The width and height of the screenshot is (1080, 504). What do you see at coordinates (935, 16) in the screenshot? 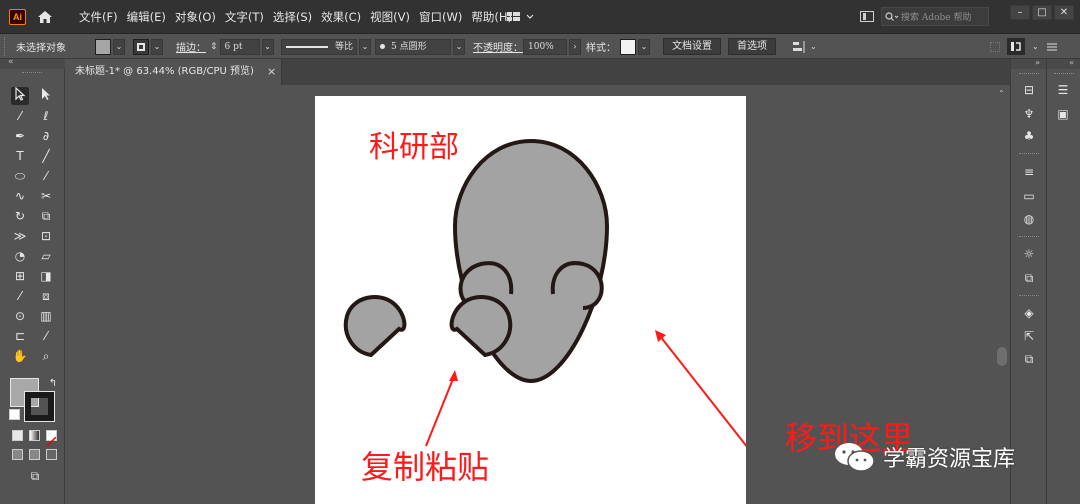
I see `help-search-input: 搜索 Adobe 帮助` at bounding box center [935, 16].